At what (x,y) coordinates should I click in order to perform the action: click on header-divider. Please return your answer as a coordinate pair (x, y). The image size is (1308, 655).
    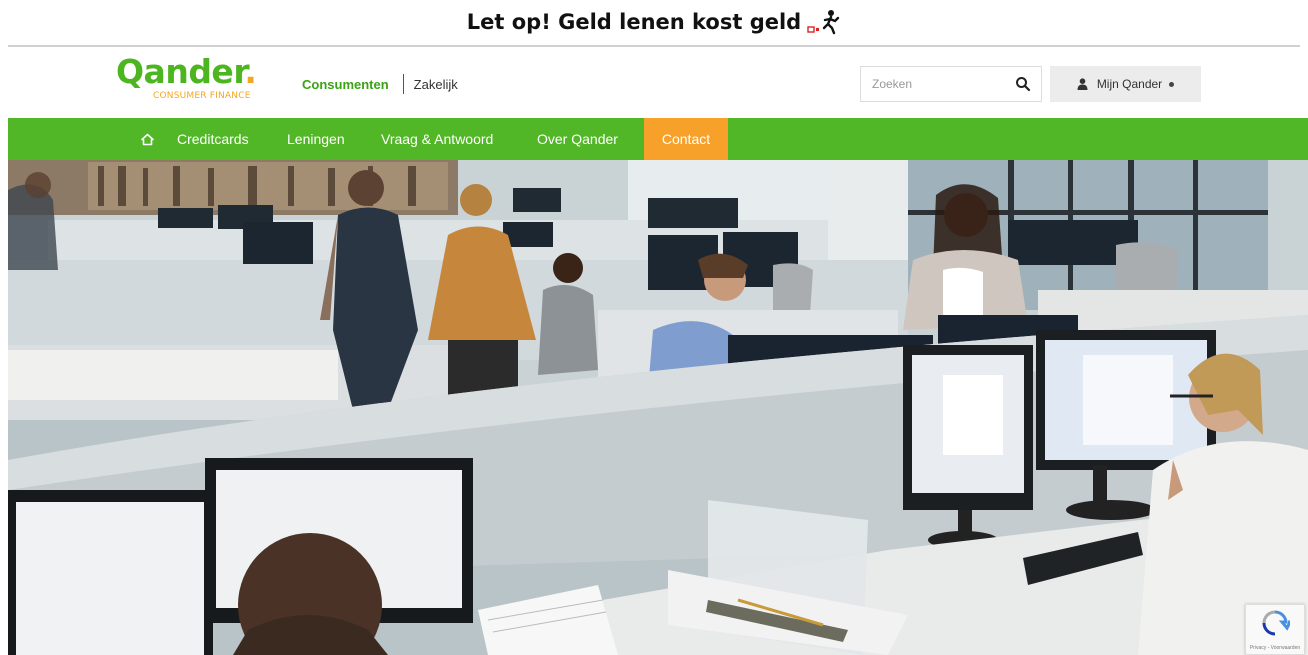
    Looking at the image, I should click on (654, 46).